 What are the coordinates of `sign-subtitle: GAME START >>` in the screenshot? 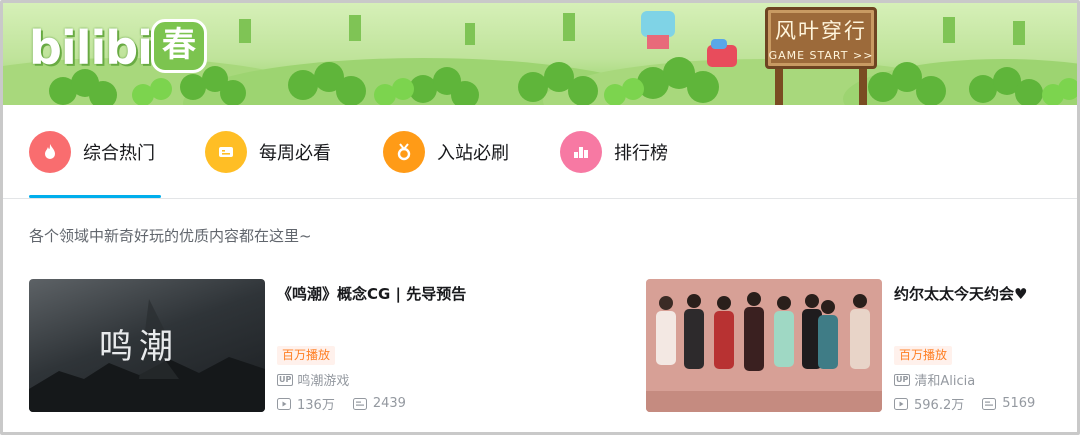 It's located at (821, 55).